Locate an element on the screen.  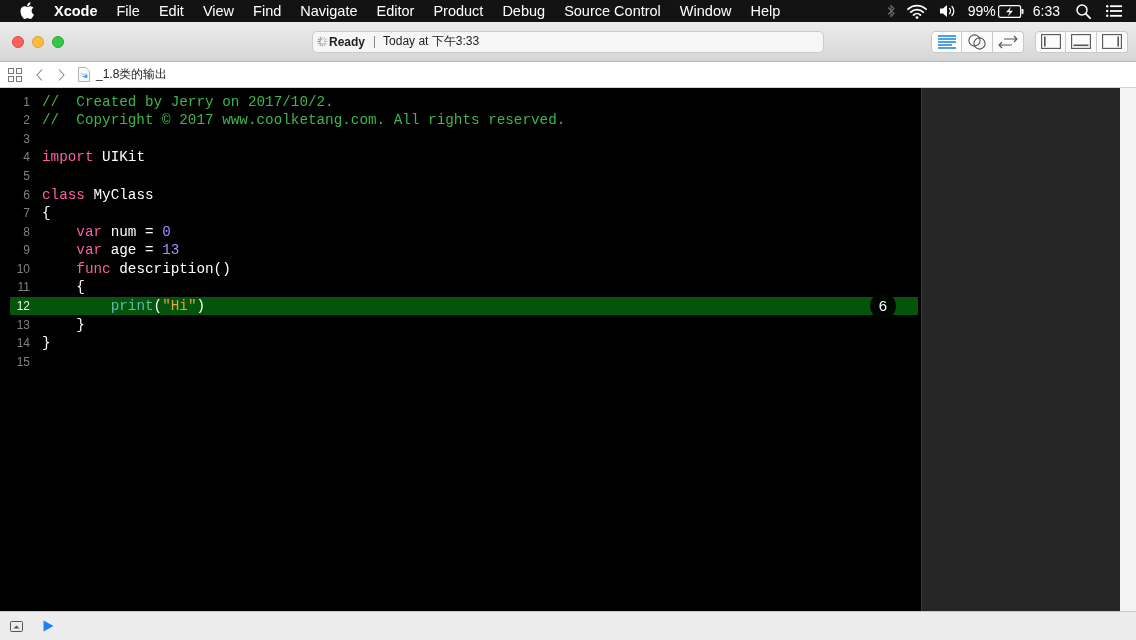
bottom-panel-icon is located at coordinates (1081, 41).